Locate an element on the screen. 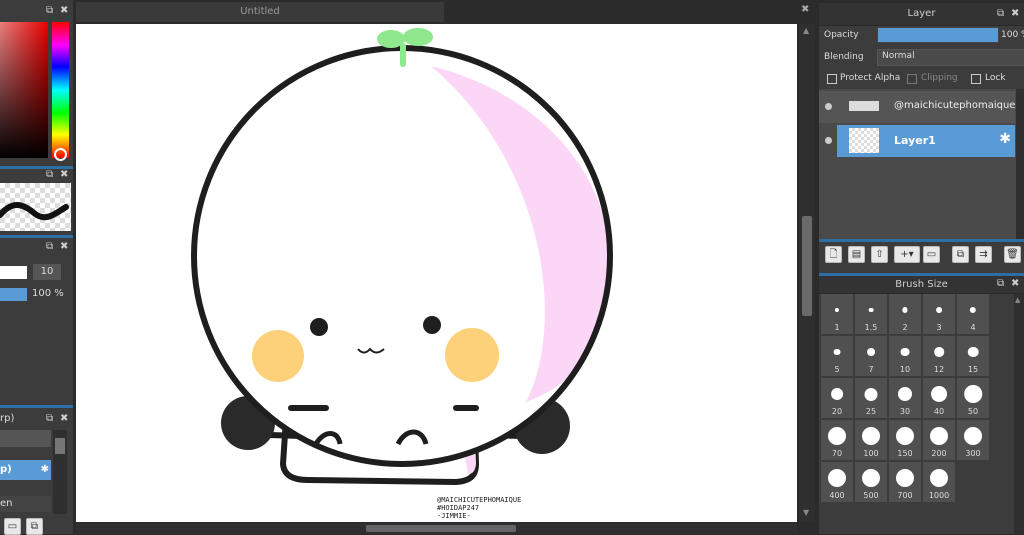 The image size is (1024, 535). scroll-thumb is located at coordinates (807, 266).